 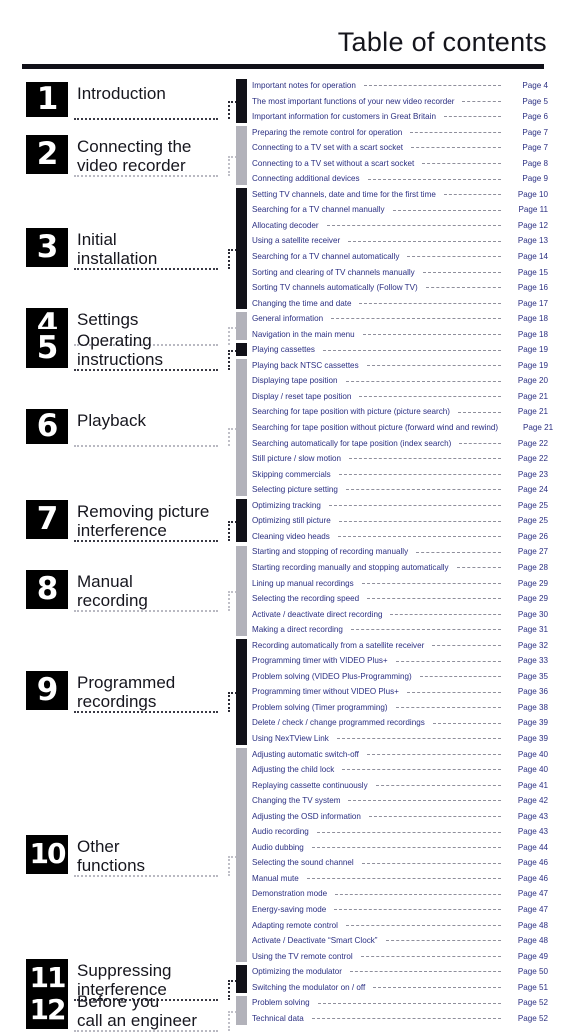 What do you see at coordinates (532, 987) in the screenshot?
I see `contents-entry-page: Page 51` at bounding box center [532, 987].